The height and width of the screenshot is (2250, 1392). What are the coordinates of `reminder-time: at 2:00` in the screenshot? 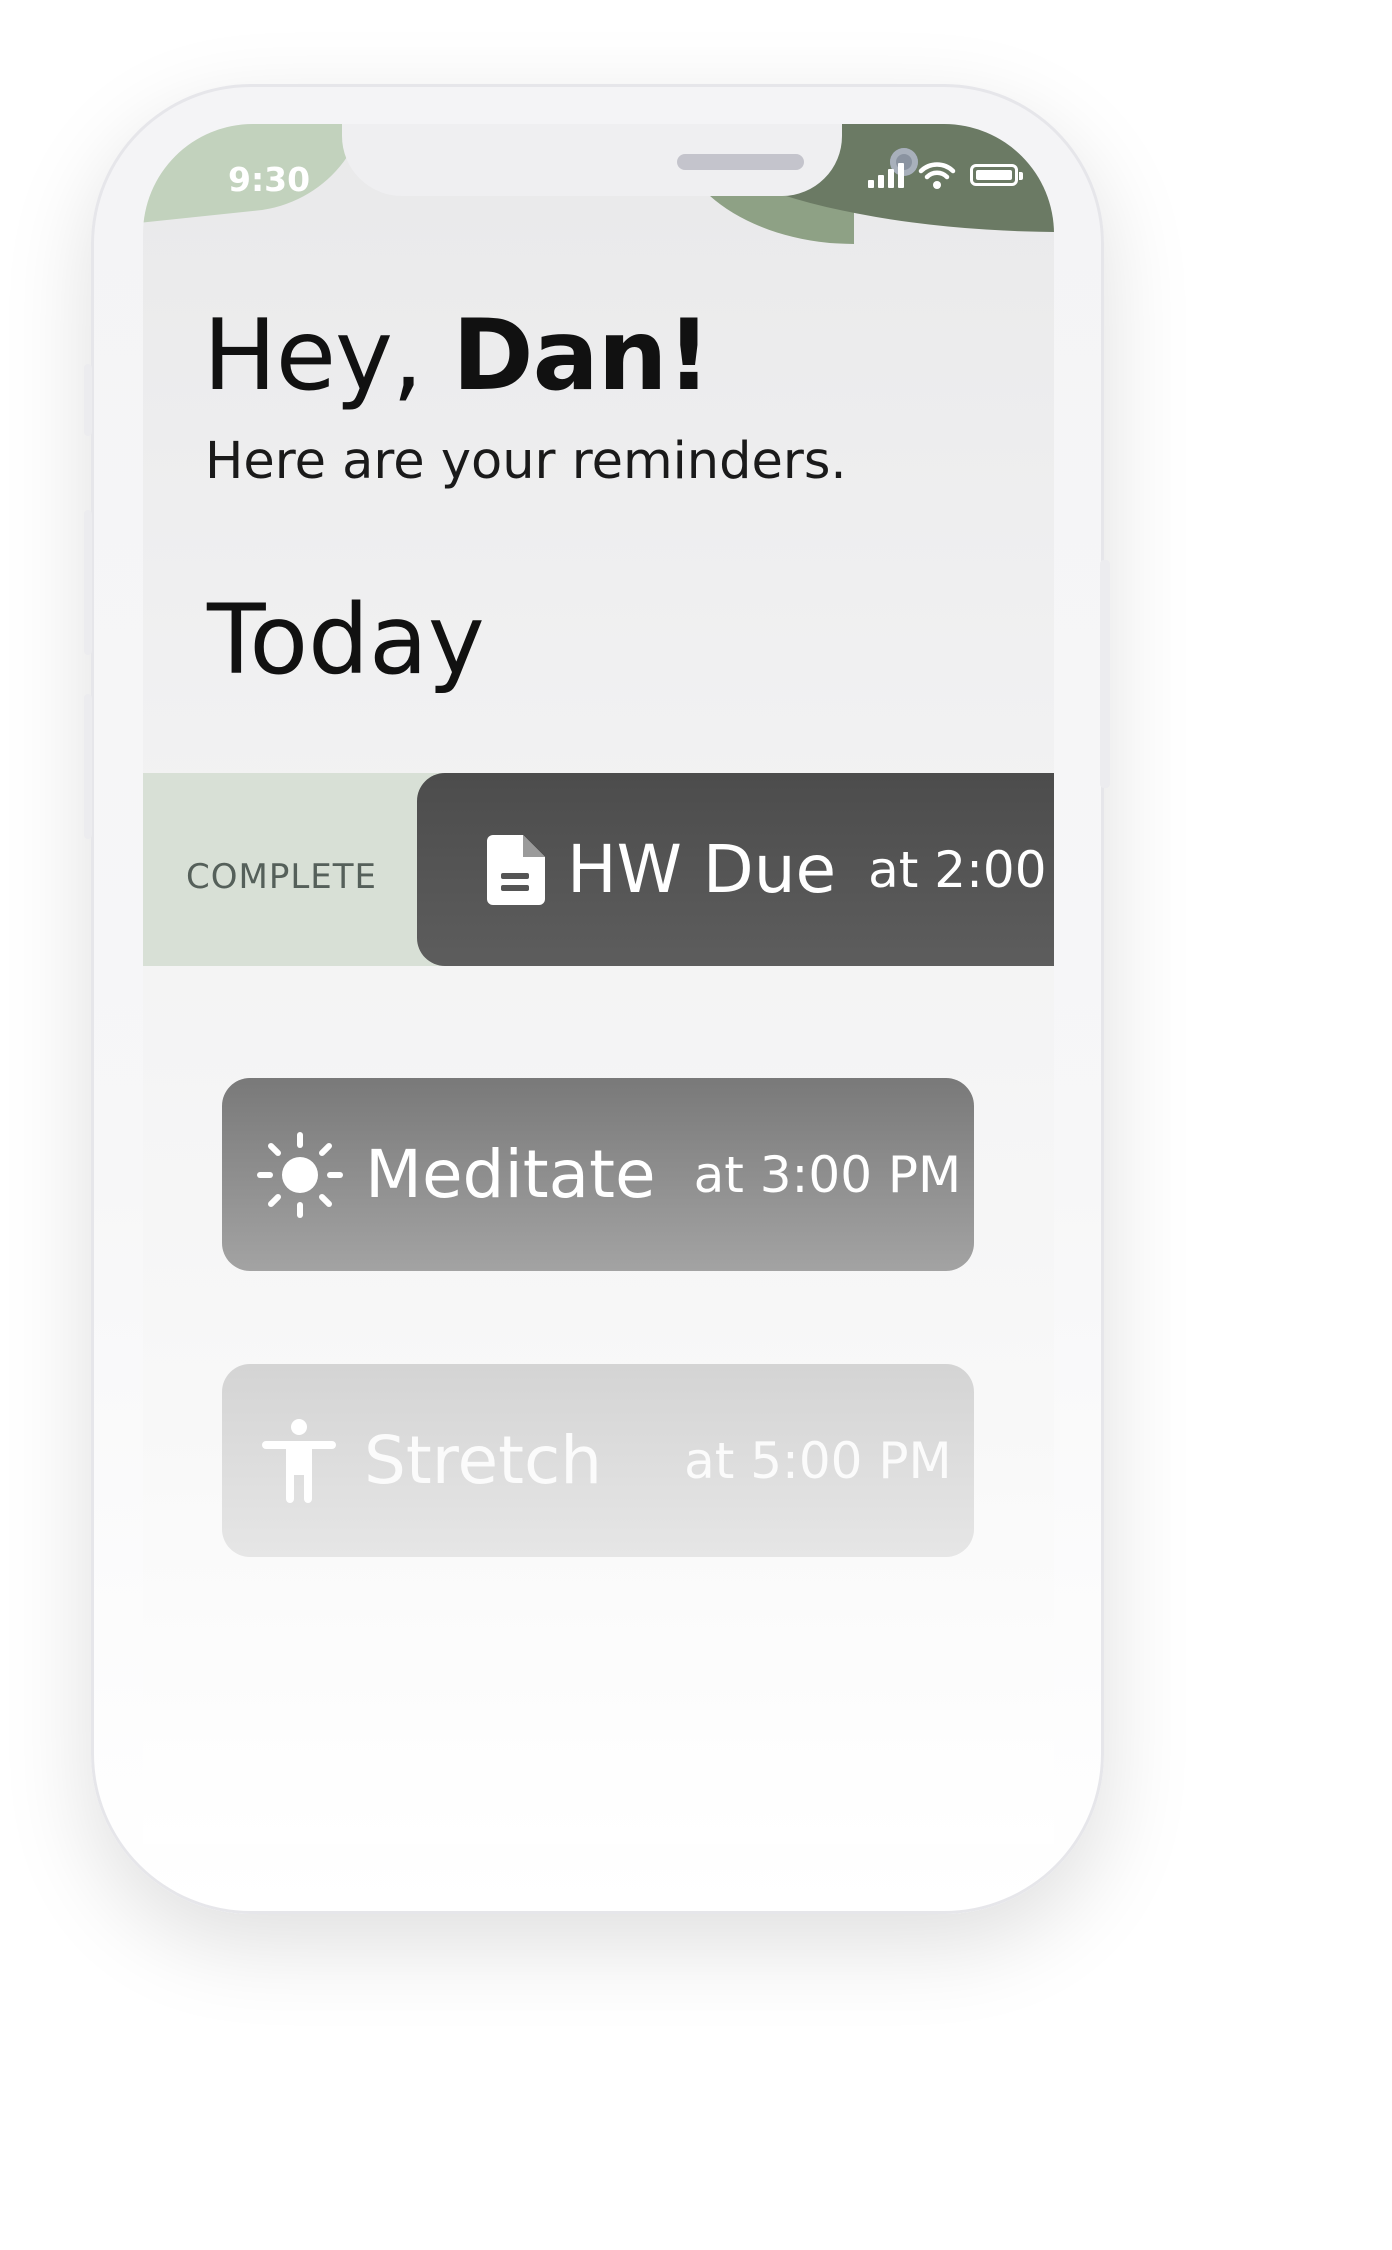 It's located at (957, 869).